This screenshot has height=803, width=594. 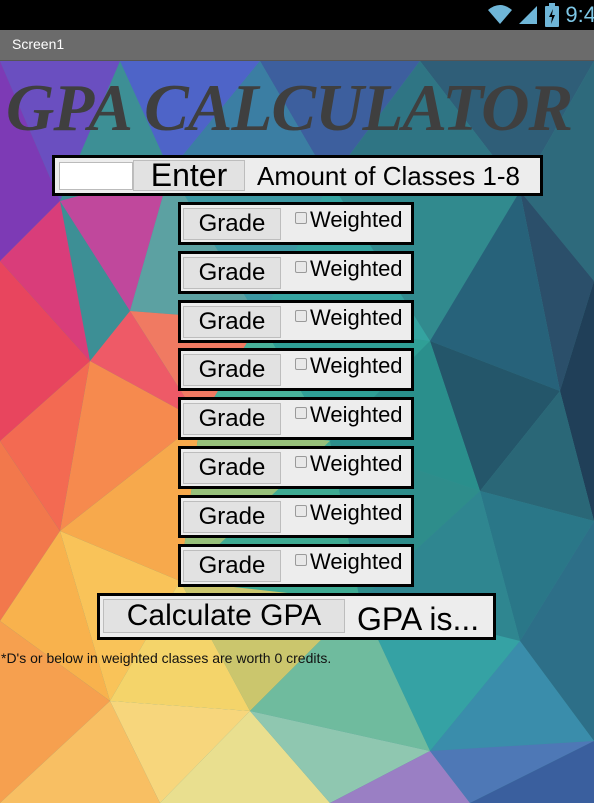 I want to click on class-count-input, so click(x=96, y=176).